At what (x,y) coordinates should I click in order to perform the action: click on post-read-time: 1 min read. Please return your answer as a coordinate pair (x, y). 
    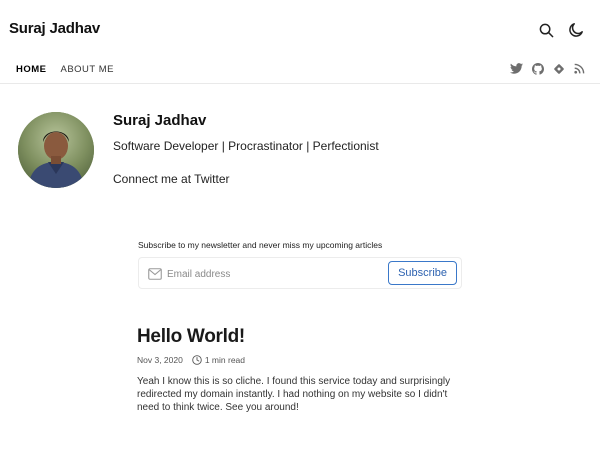
    Looking at the image, I should click on (225, 360).